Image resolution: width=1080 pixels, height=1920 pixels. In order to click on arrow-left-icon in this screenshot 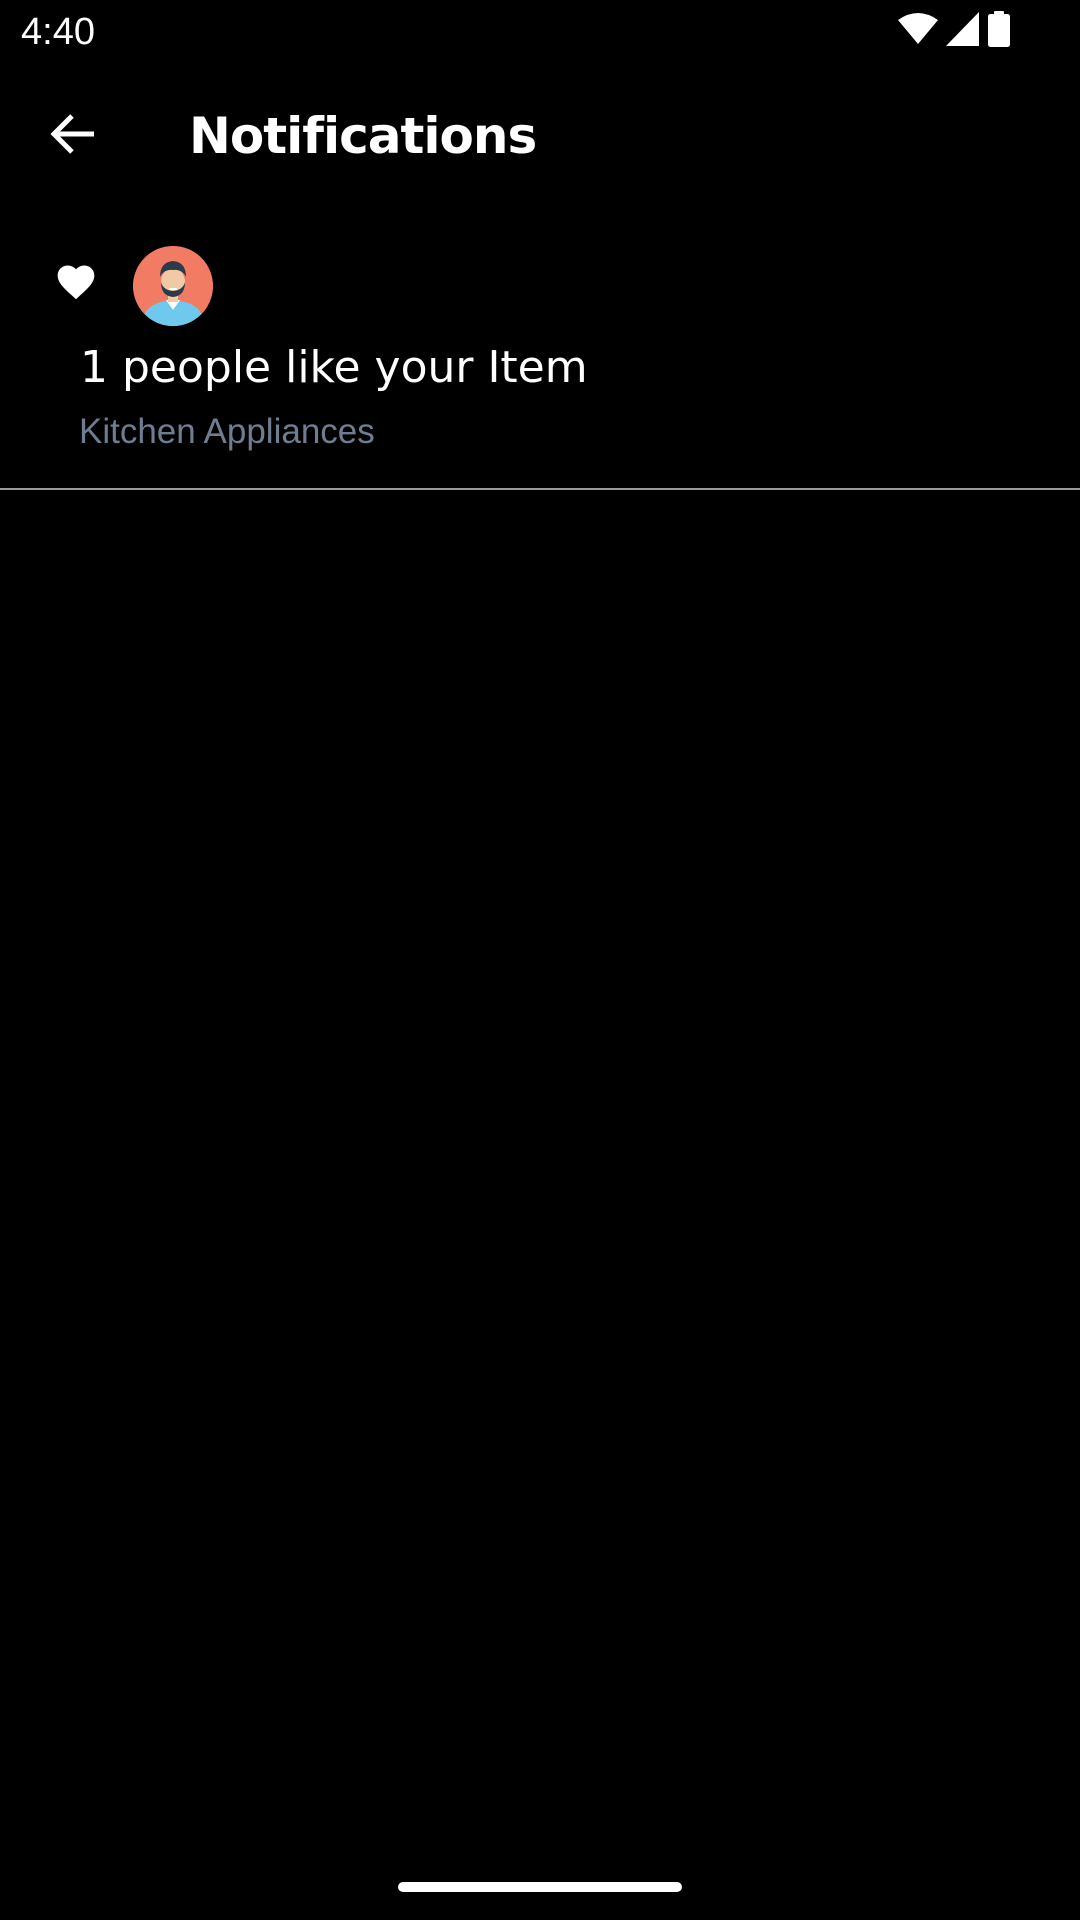, I will do `click(74, 136)`.